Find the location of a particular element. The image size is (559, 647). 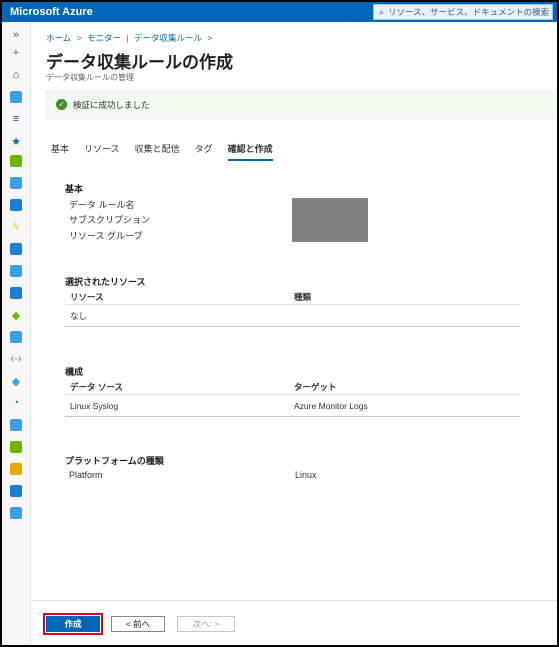

cosmos-db-icon is located at coordinates (16, 271).